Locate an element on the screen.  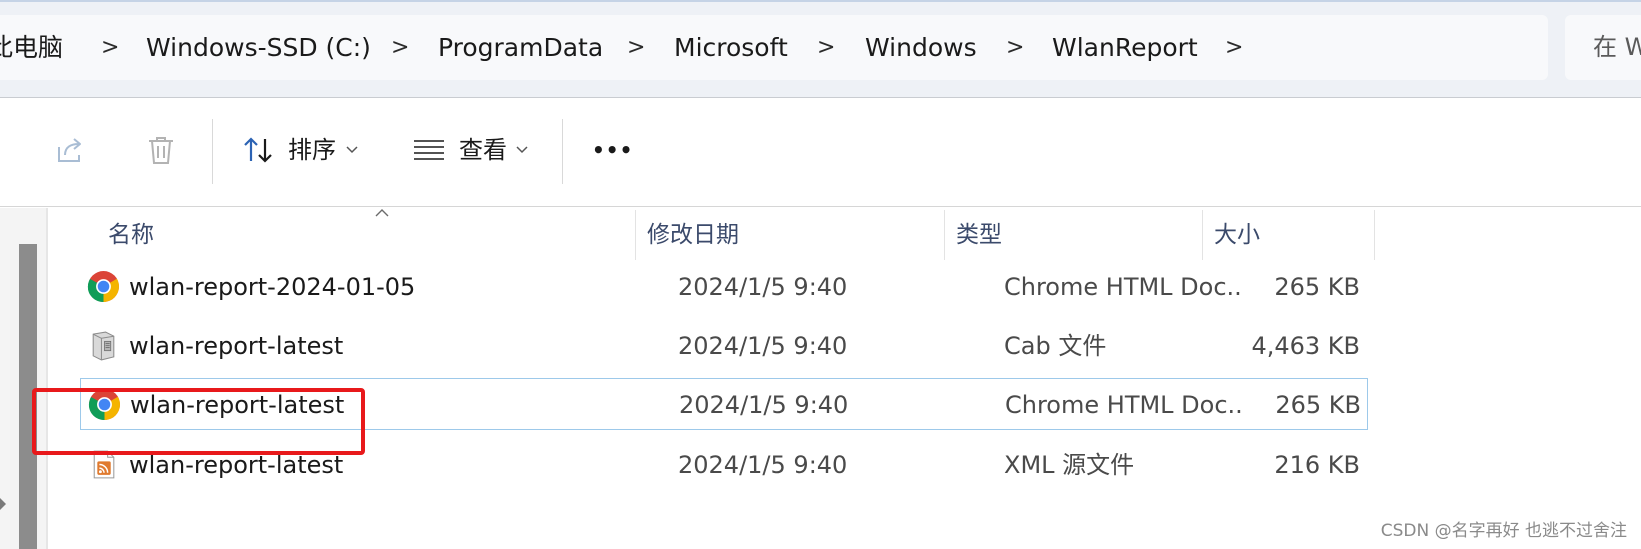
cab-file-icon is located at coordinates (103, 346).